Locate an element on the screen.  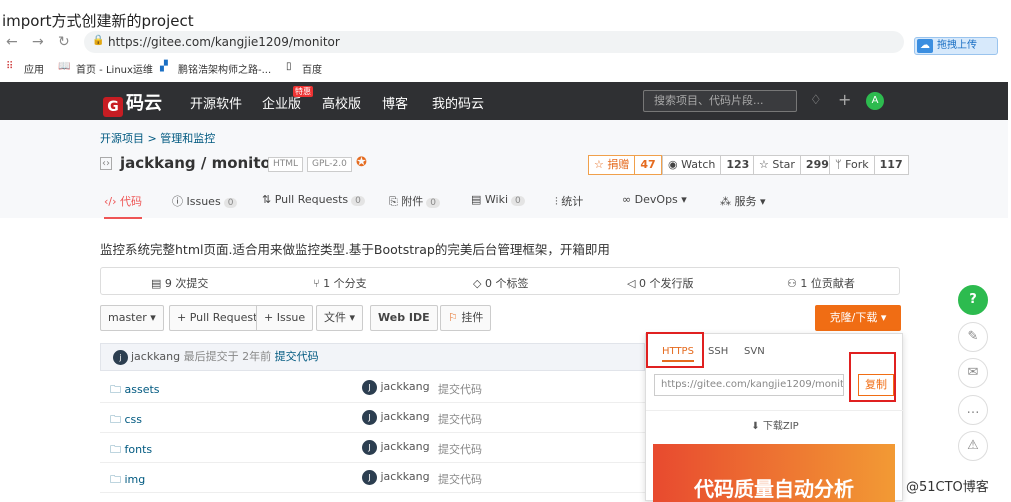
stat-branches: ⑂ 1 个分支 is located at coordinates (340, 283).